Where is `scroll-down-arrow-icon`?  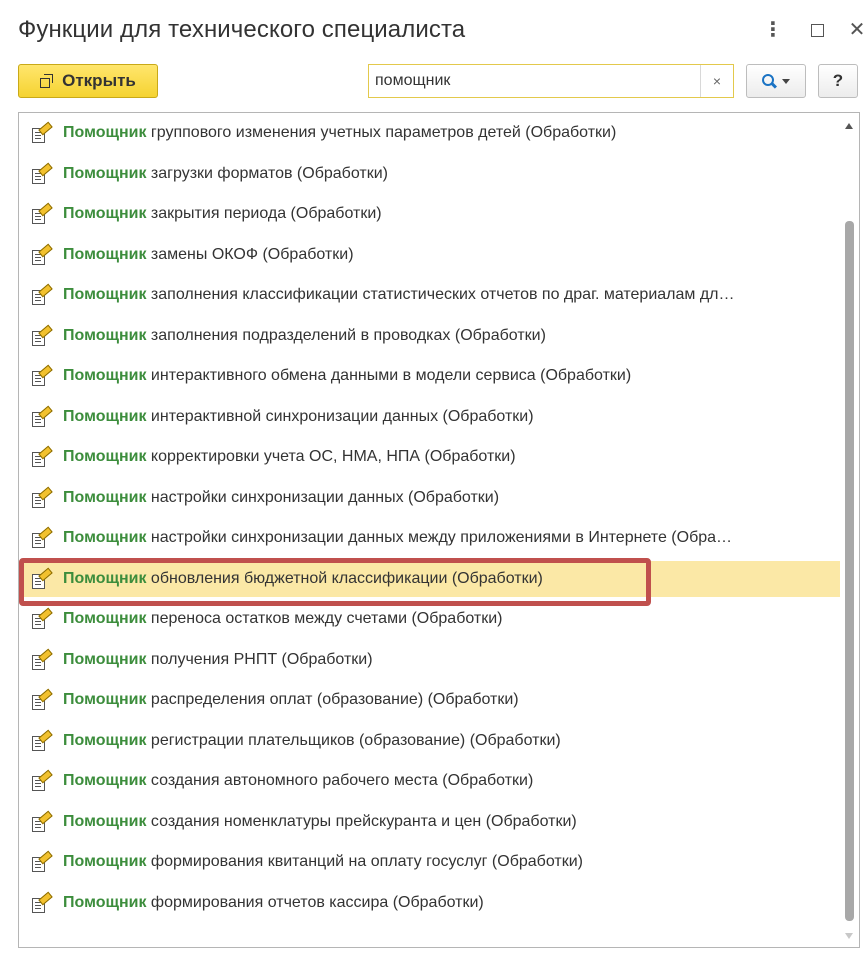 scroll-down-arrow-icon is located at coordinates (849, 936).